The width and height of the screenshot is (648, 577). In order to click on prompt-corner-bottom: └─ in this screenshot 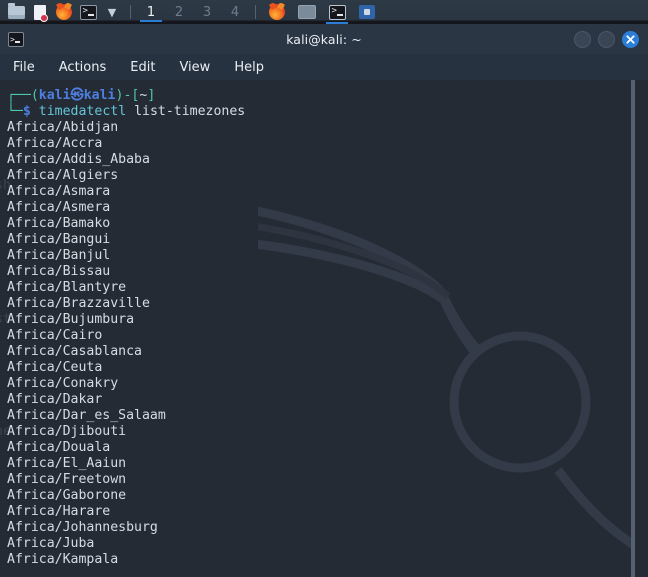, I will do `click(15, 111)`.